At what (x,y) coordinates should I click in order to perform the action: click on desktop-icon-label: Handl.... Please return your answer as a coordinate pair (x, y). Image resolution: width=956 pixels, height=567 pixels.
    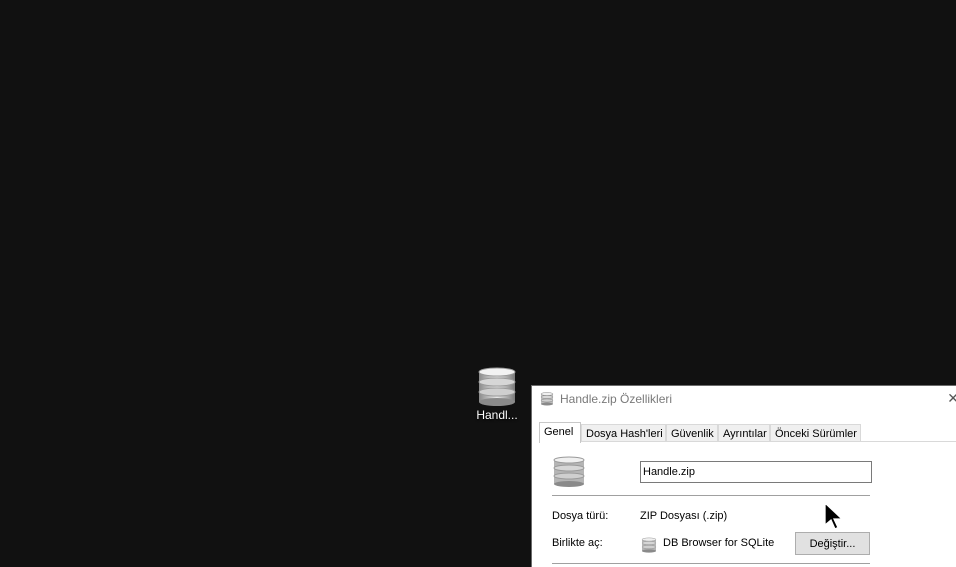
    Looking at the image, I should click on (497, 415).